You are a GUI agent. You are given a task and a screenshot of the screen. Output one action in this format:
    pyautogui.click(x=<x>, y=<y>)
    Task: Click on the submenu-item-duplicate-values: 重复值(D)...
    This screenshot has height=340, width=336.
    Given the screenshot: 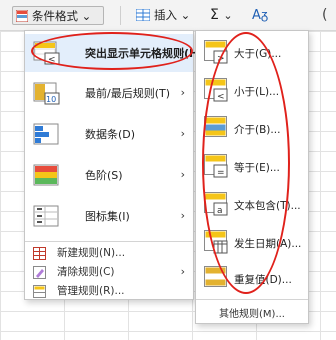 What is the action you would take?
    pyautogui.click(x=252, y=279)
    